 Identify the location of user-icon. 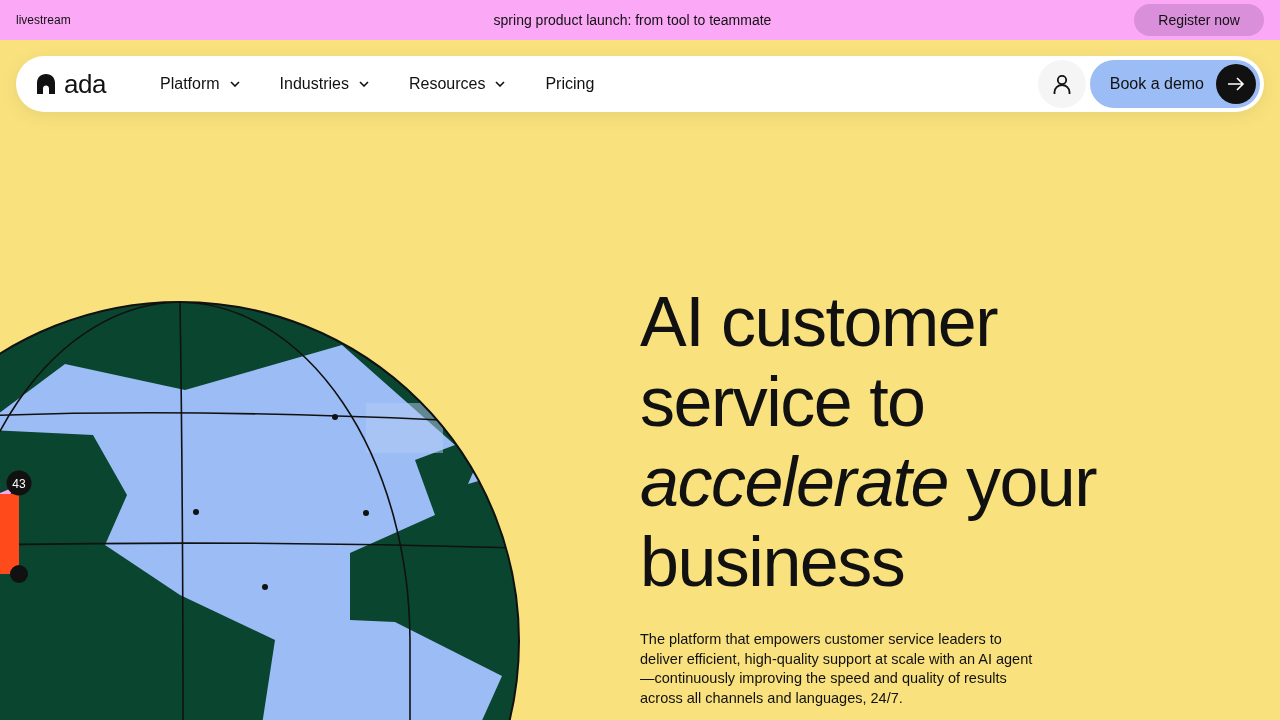
(1061, 84).